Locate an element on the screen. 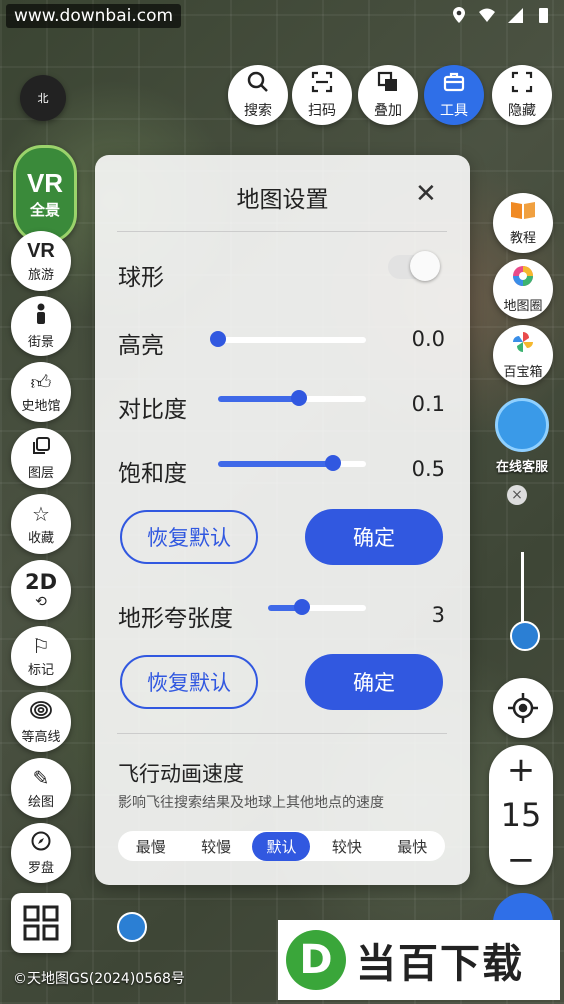  thumbs-up-icon: 👍︎ is located at coordinates (41, 382).